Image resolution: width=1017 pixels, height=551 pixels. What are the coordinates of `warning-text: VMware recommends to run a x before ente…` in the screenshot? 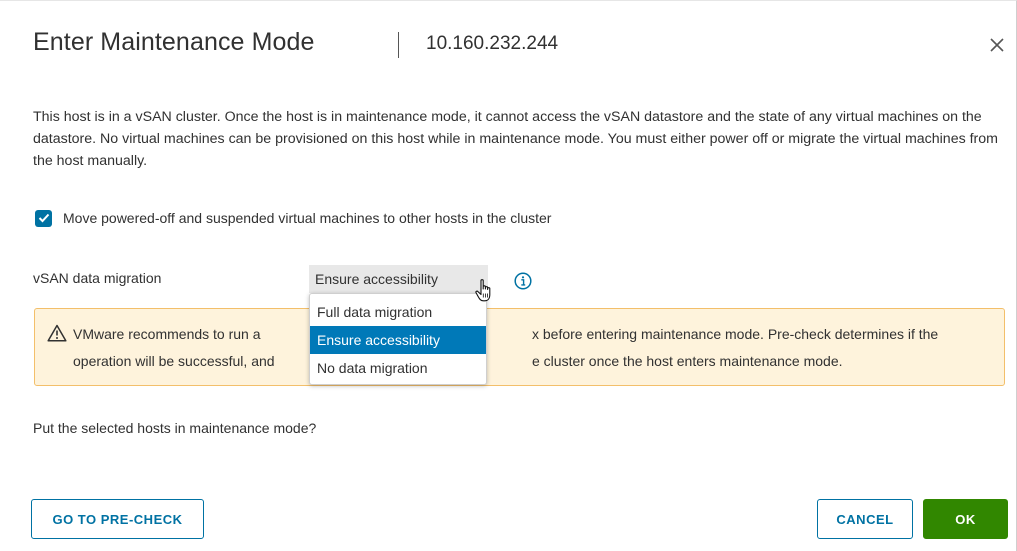 It's located at (535, 348).